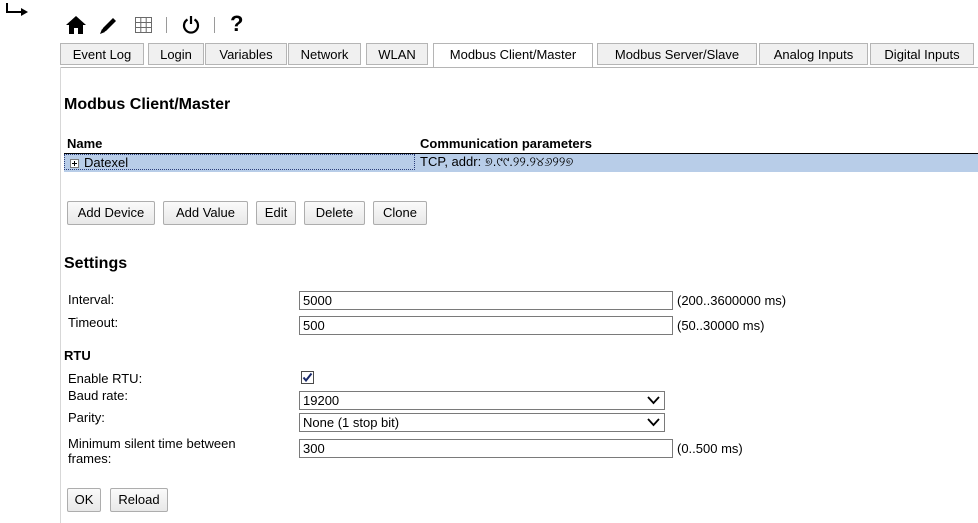 This screenshot has height=523, width=978. What do you see at coordinates (246, 54) in the screenshot?
I see `tab-variables: Variables` at bounding box center [246, 54].